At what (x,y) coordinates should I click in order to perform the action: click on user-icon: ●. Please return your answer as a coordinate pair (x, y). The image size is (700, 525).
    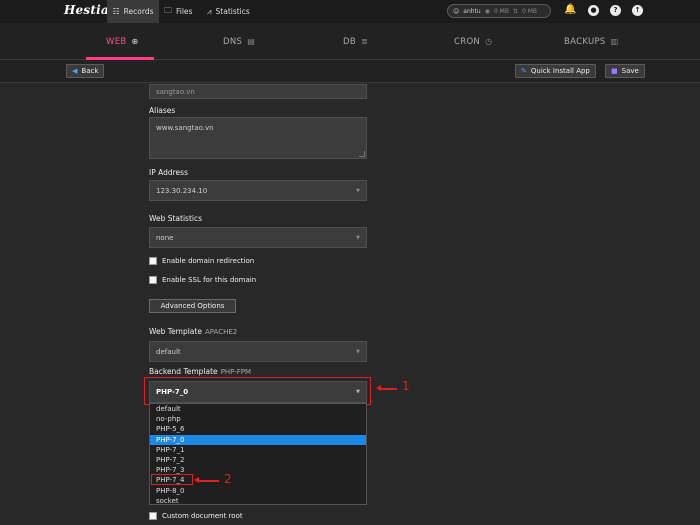
    Looking at the image, I should click on (593, 10).